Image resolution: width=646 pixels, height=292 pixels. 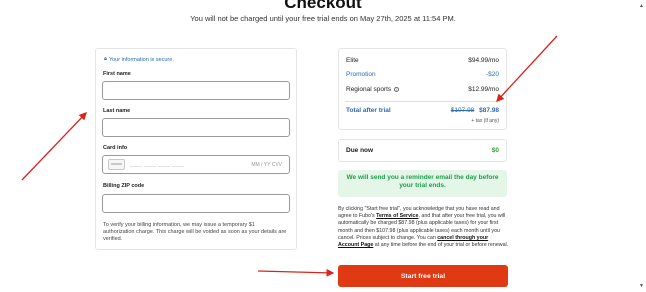 What do you see at coordinates (485, 121) in the screenshot?
I see `tax-note: + tax (if any)` at bounding box center [485, 121].